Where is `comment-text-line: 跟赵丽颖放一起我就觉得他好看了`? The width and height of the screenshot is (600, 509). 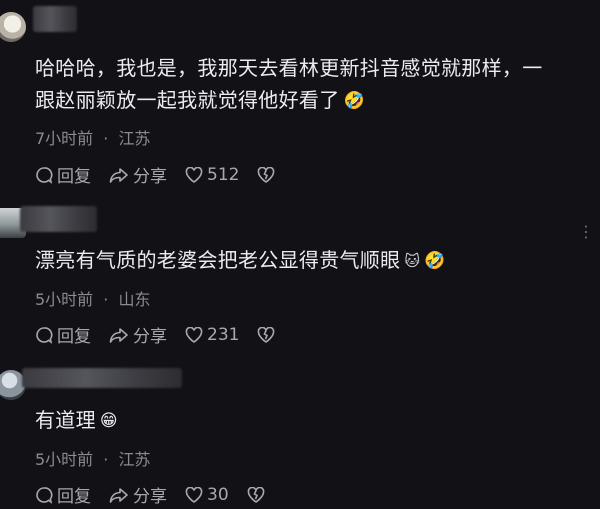 comment-text-line: 跟赵丽颖放一起我就觉得他好看了 is located at coordinates (187, 100).